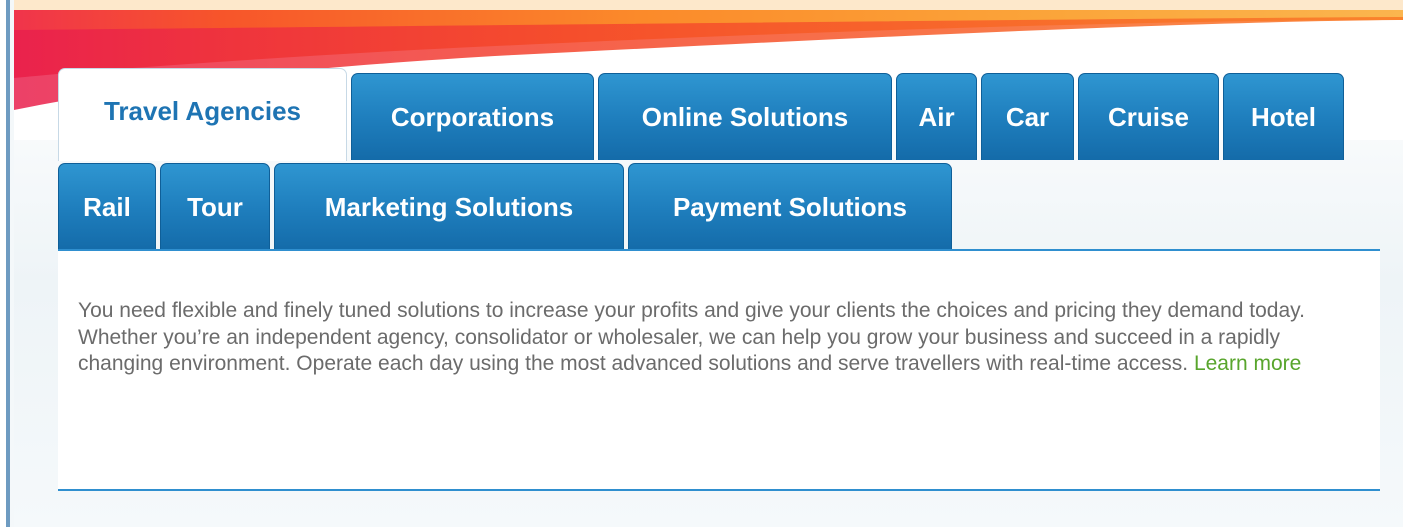 Image resolution: width=1403 pixels, height=527 pixels. What do you see at coordinates (1247, 363) in the screenshot?
I see `learn-more-link: Learn more` at bounding box center [1247, 363].